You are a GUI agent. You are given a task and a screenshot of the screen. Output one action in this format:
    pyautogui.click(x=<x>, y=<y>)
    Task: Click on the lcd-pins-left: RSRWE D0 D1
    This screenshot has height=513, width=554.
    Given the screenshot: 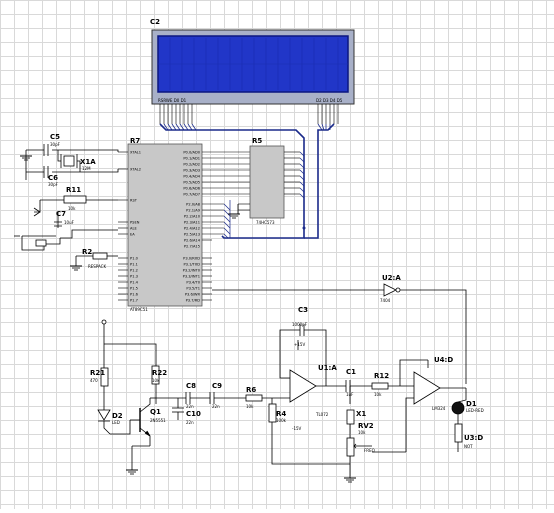 What is the action you would take?
    pyautogui.click(x=172, y=100)
    